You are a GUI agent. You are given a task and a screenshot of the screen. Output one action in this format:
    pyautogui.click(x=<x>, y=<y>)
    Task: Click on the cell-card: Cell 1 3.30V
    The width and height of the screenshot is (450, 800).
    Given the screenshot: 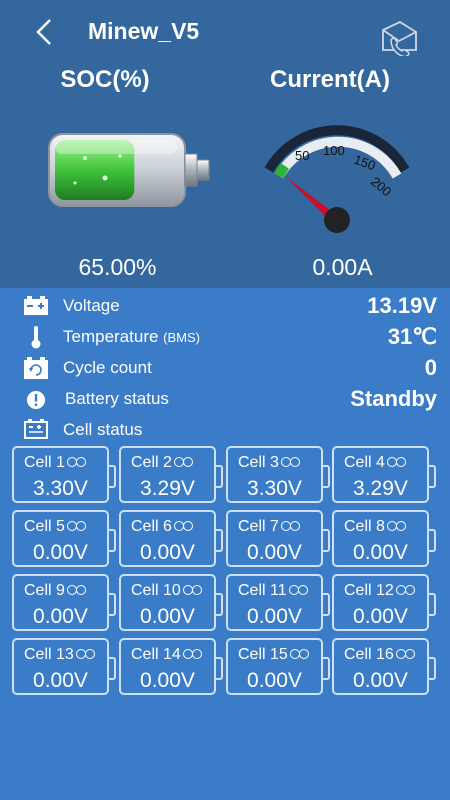 What is the action you would take?
    pyautogui.click(x=64, y=474)
    